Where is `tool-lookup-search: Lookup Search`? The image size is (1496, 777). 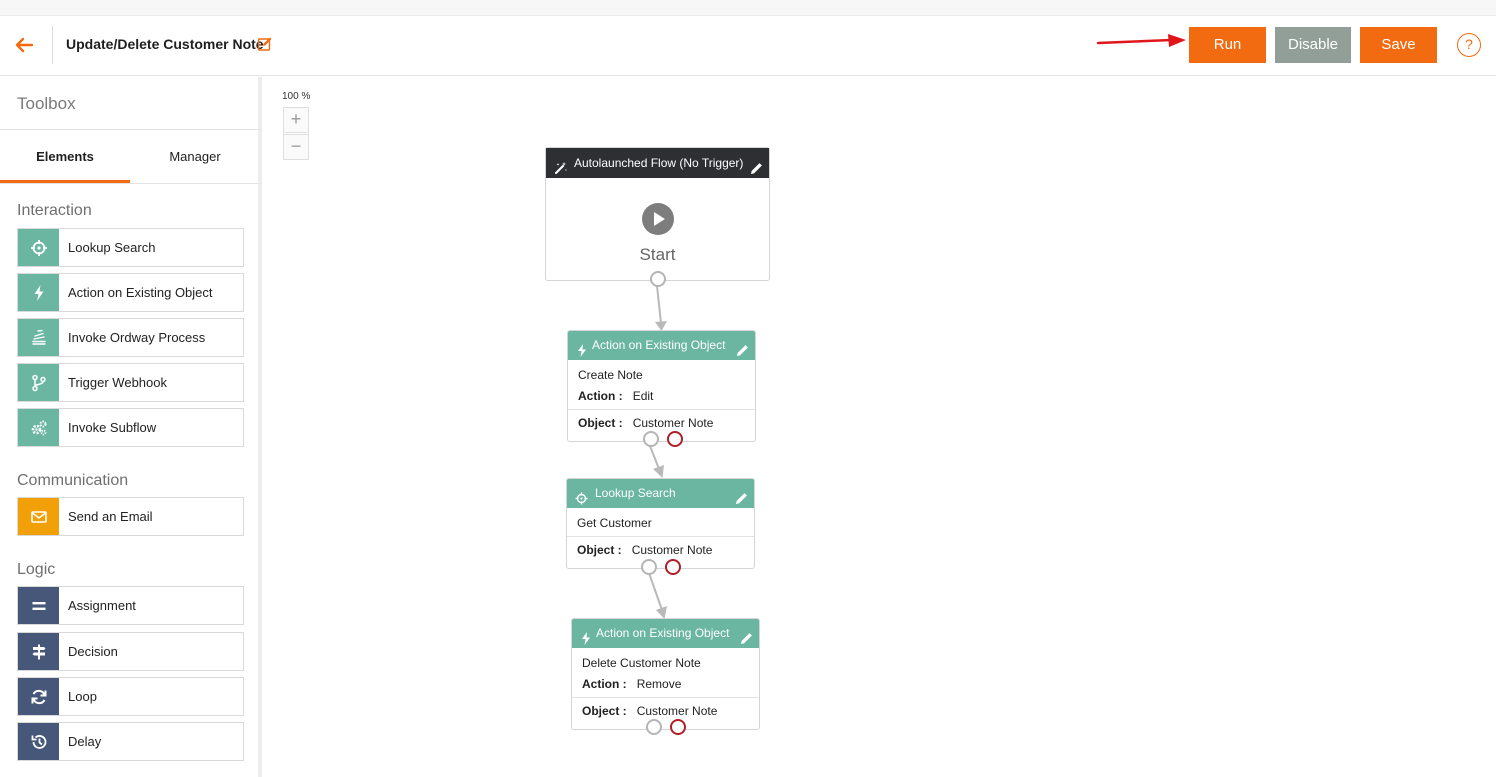
tool-lookup-search: Lookup Search is located at coordinates (130, 247).